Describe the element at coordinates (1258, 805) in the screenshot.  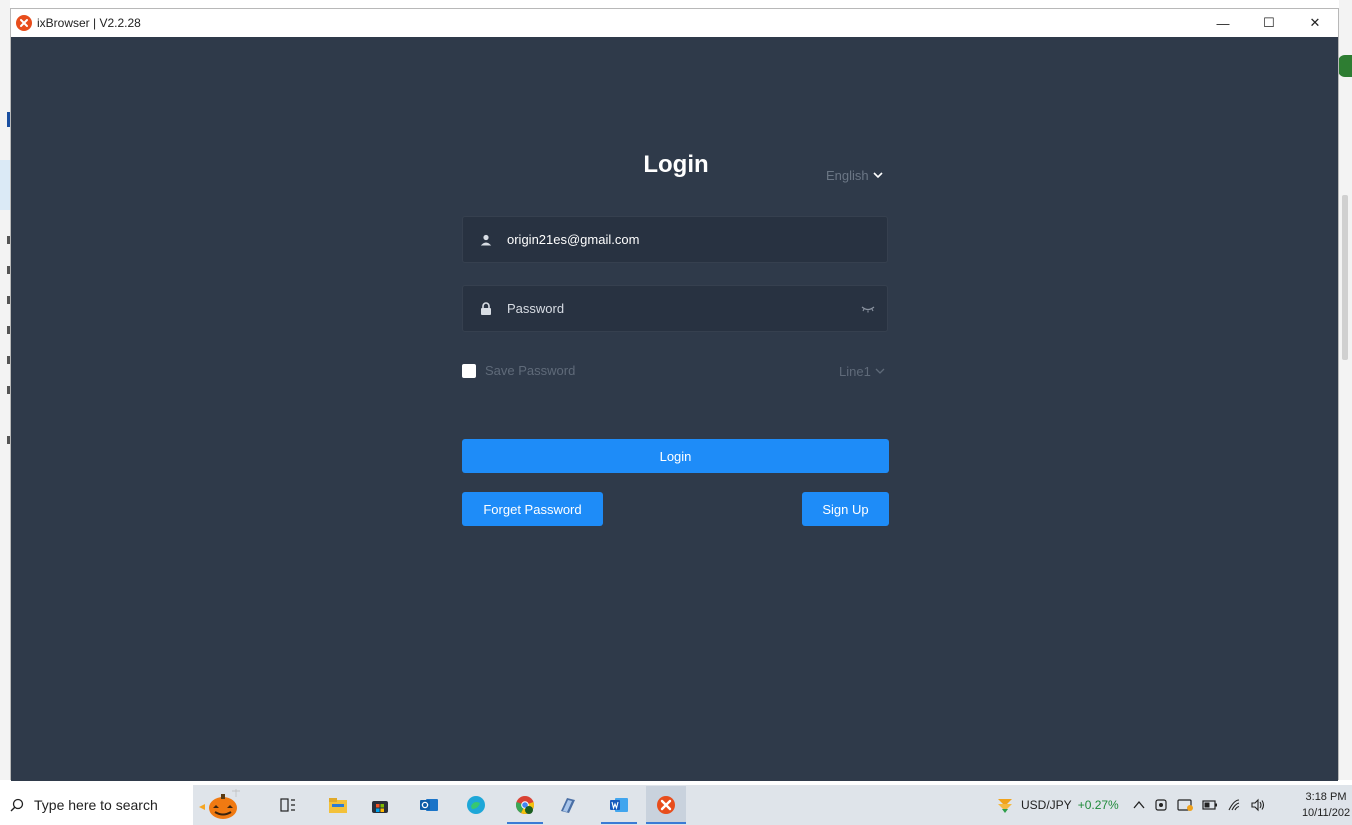
I see `speaker-icon` at that location.